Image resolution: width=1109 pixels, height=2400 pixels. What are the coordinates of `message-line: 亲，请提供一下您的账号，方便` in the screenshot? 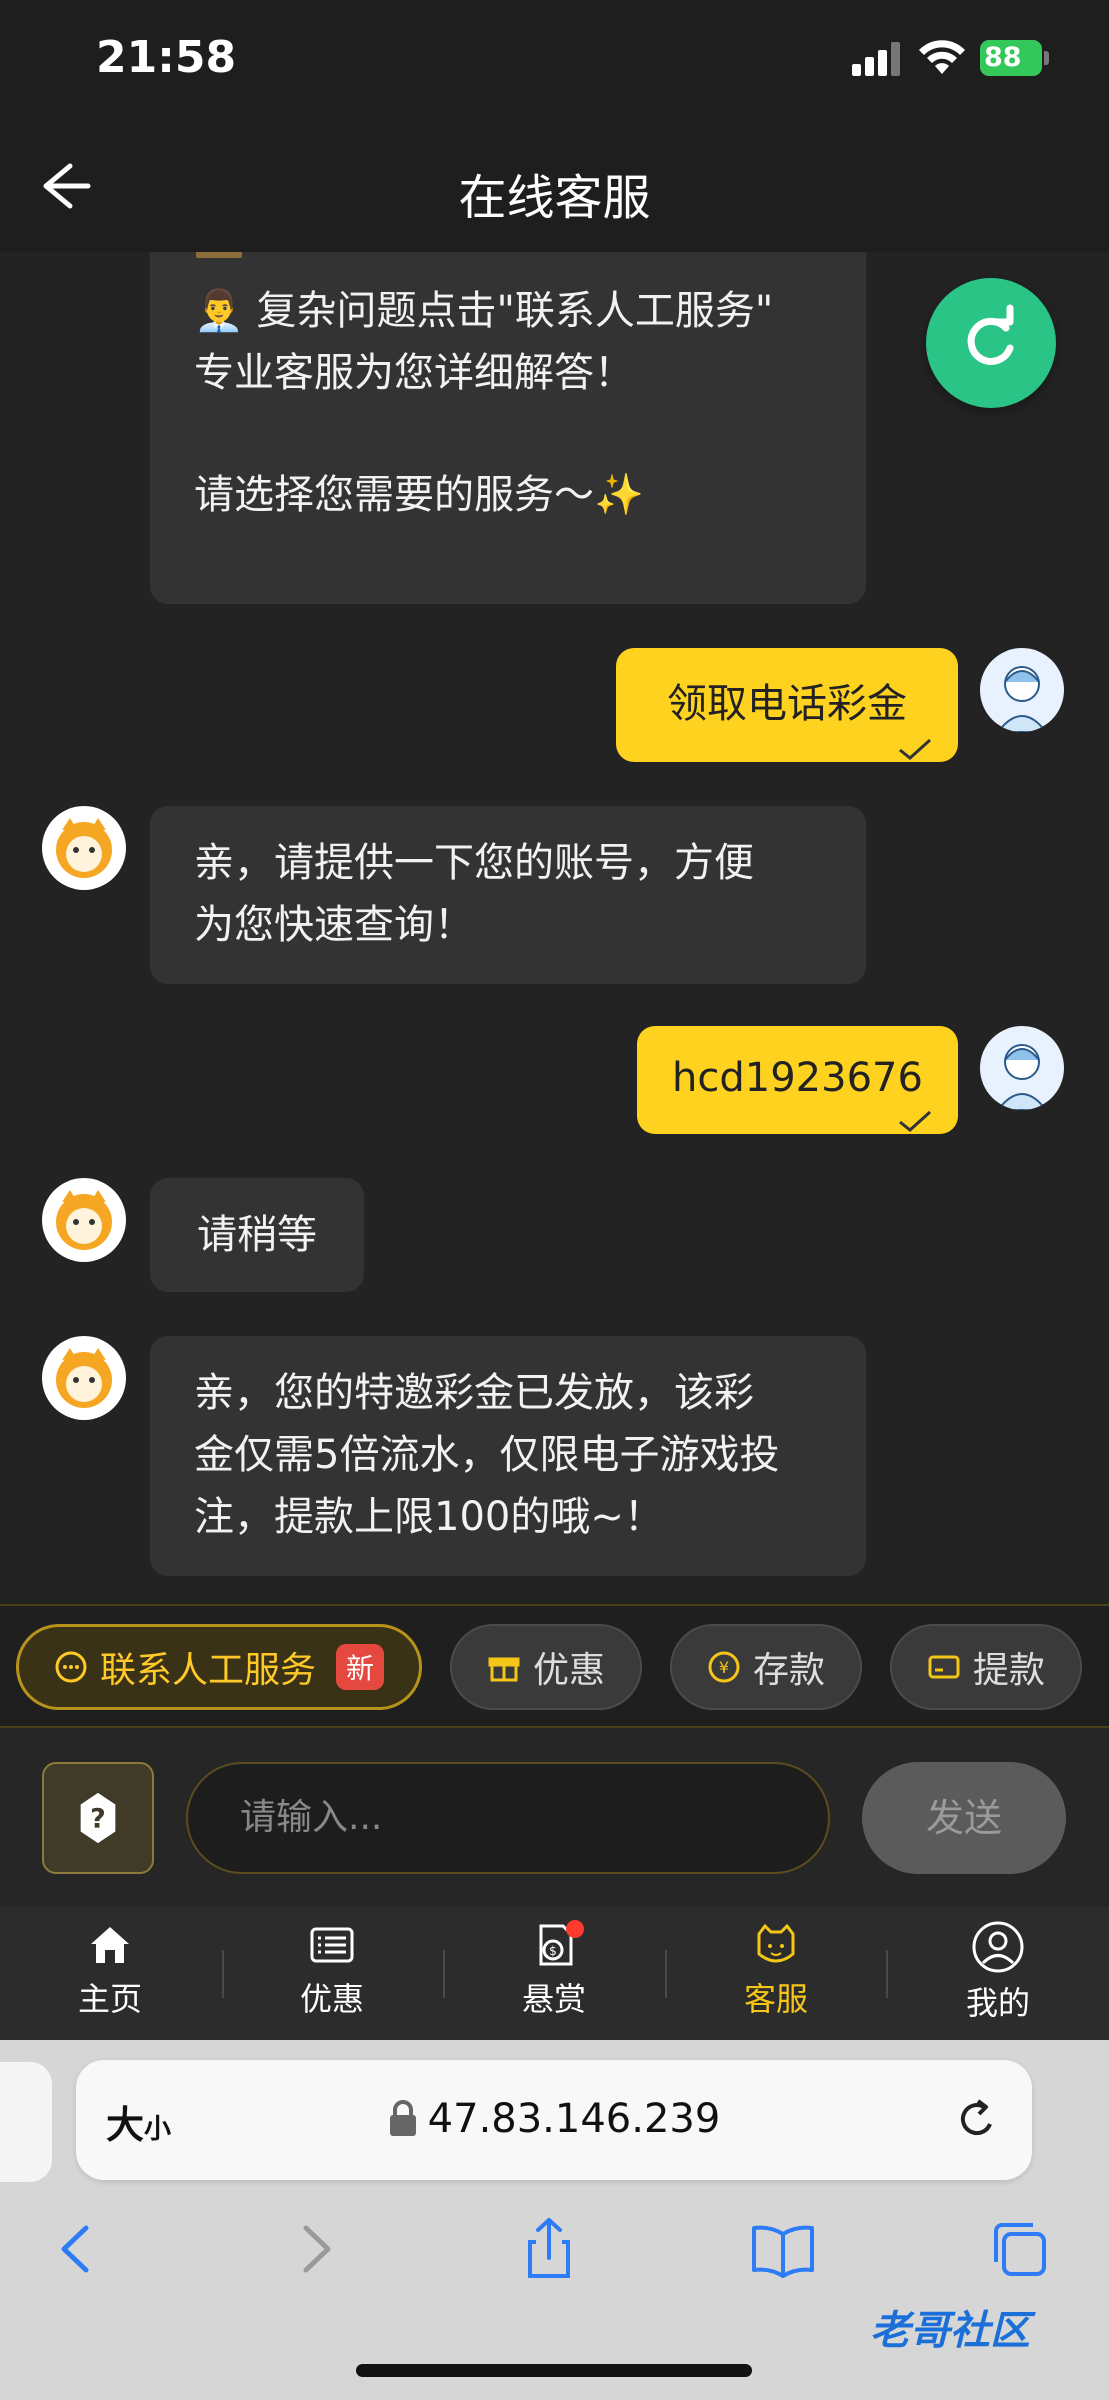 It's located at (474, 863).